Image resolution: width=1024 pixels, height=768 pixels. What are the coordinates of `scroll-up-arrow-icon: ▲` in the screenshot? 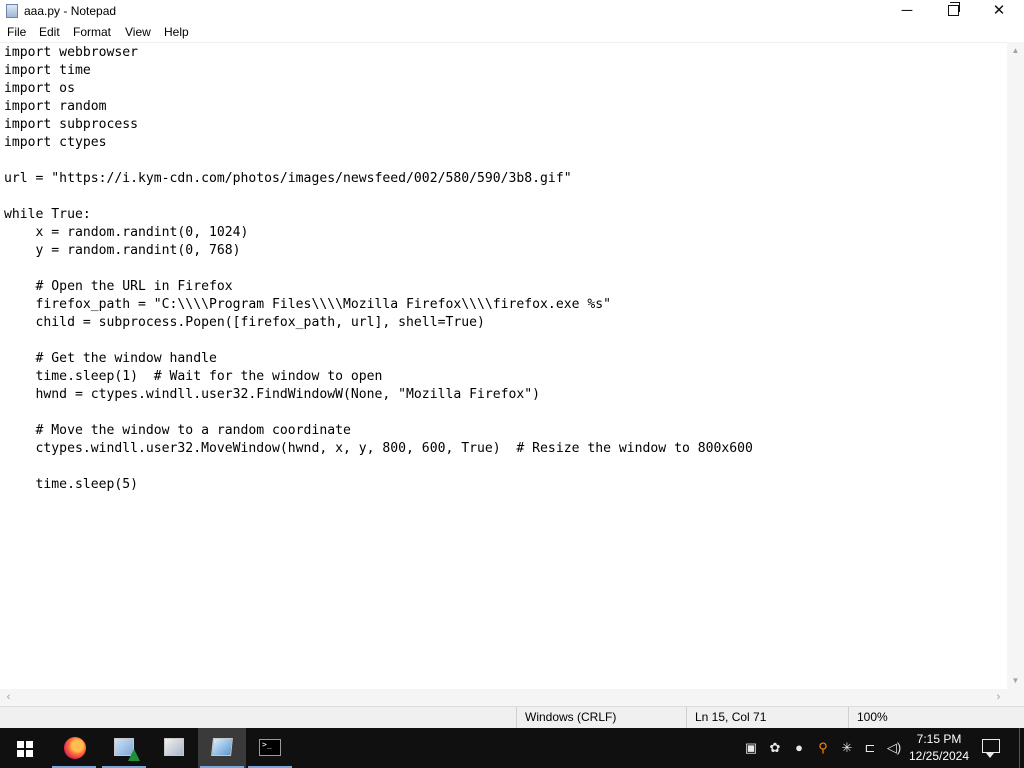 It's located at (1015, 50).